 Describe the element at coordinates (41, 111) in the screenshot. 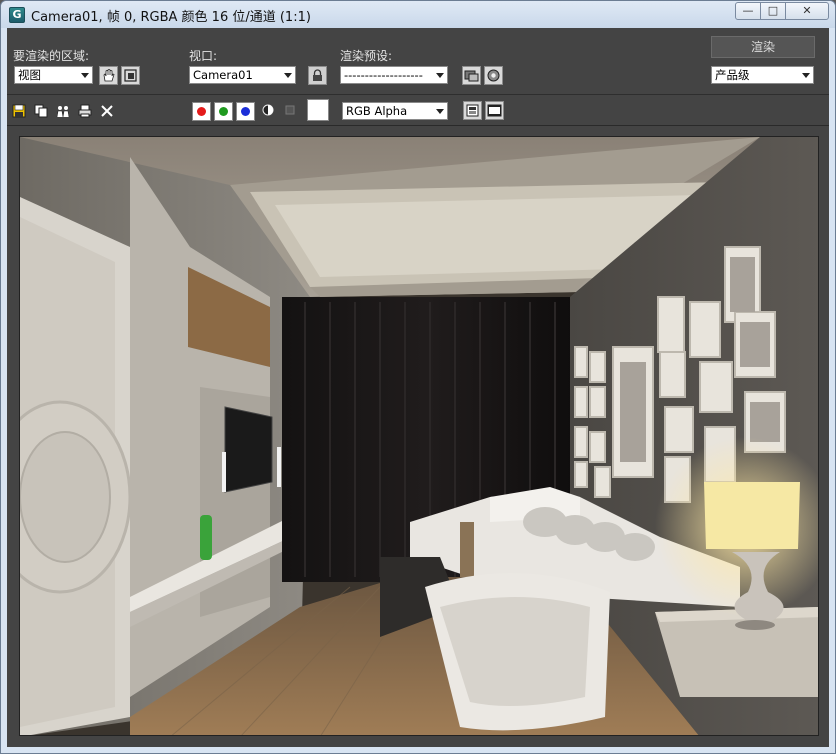

I see `copy-icon` at that location.